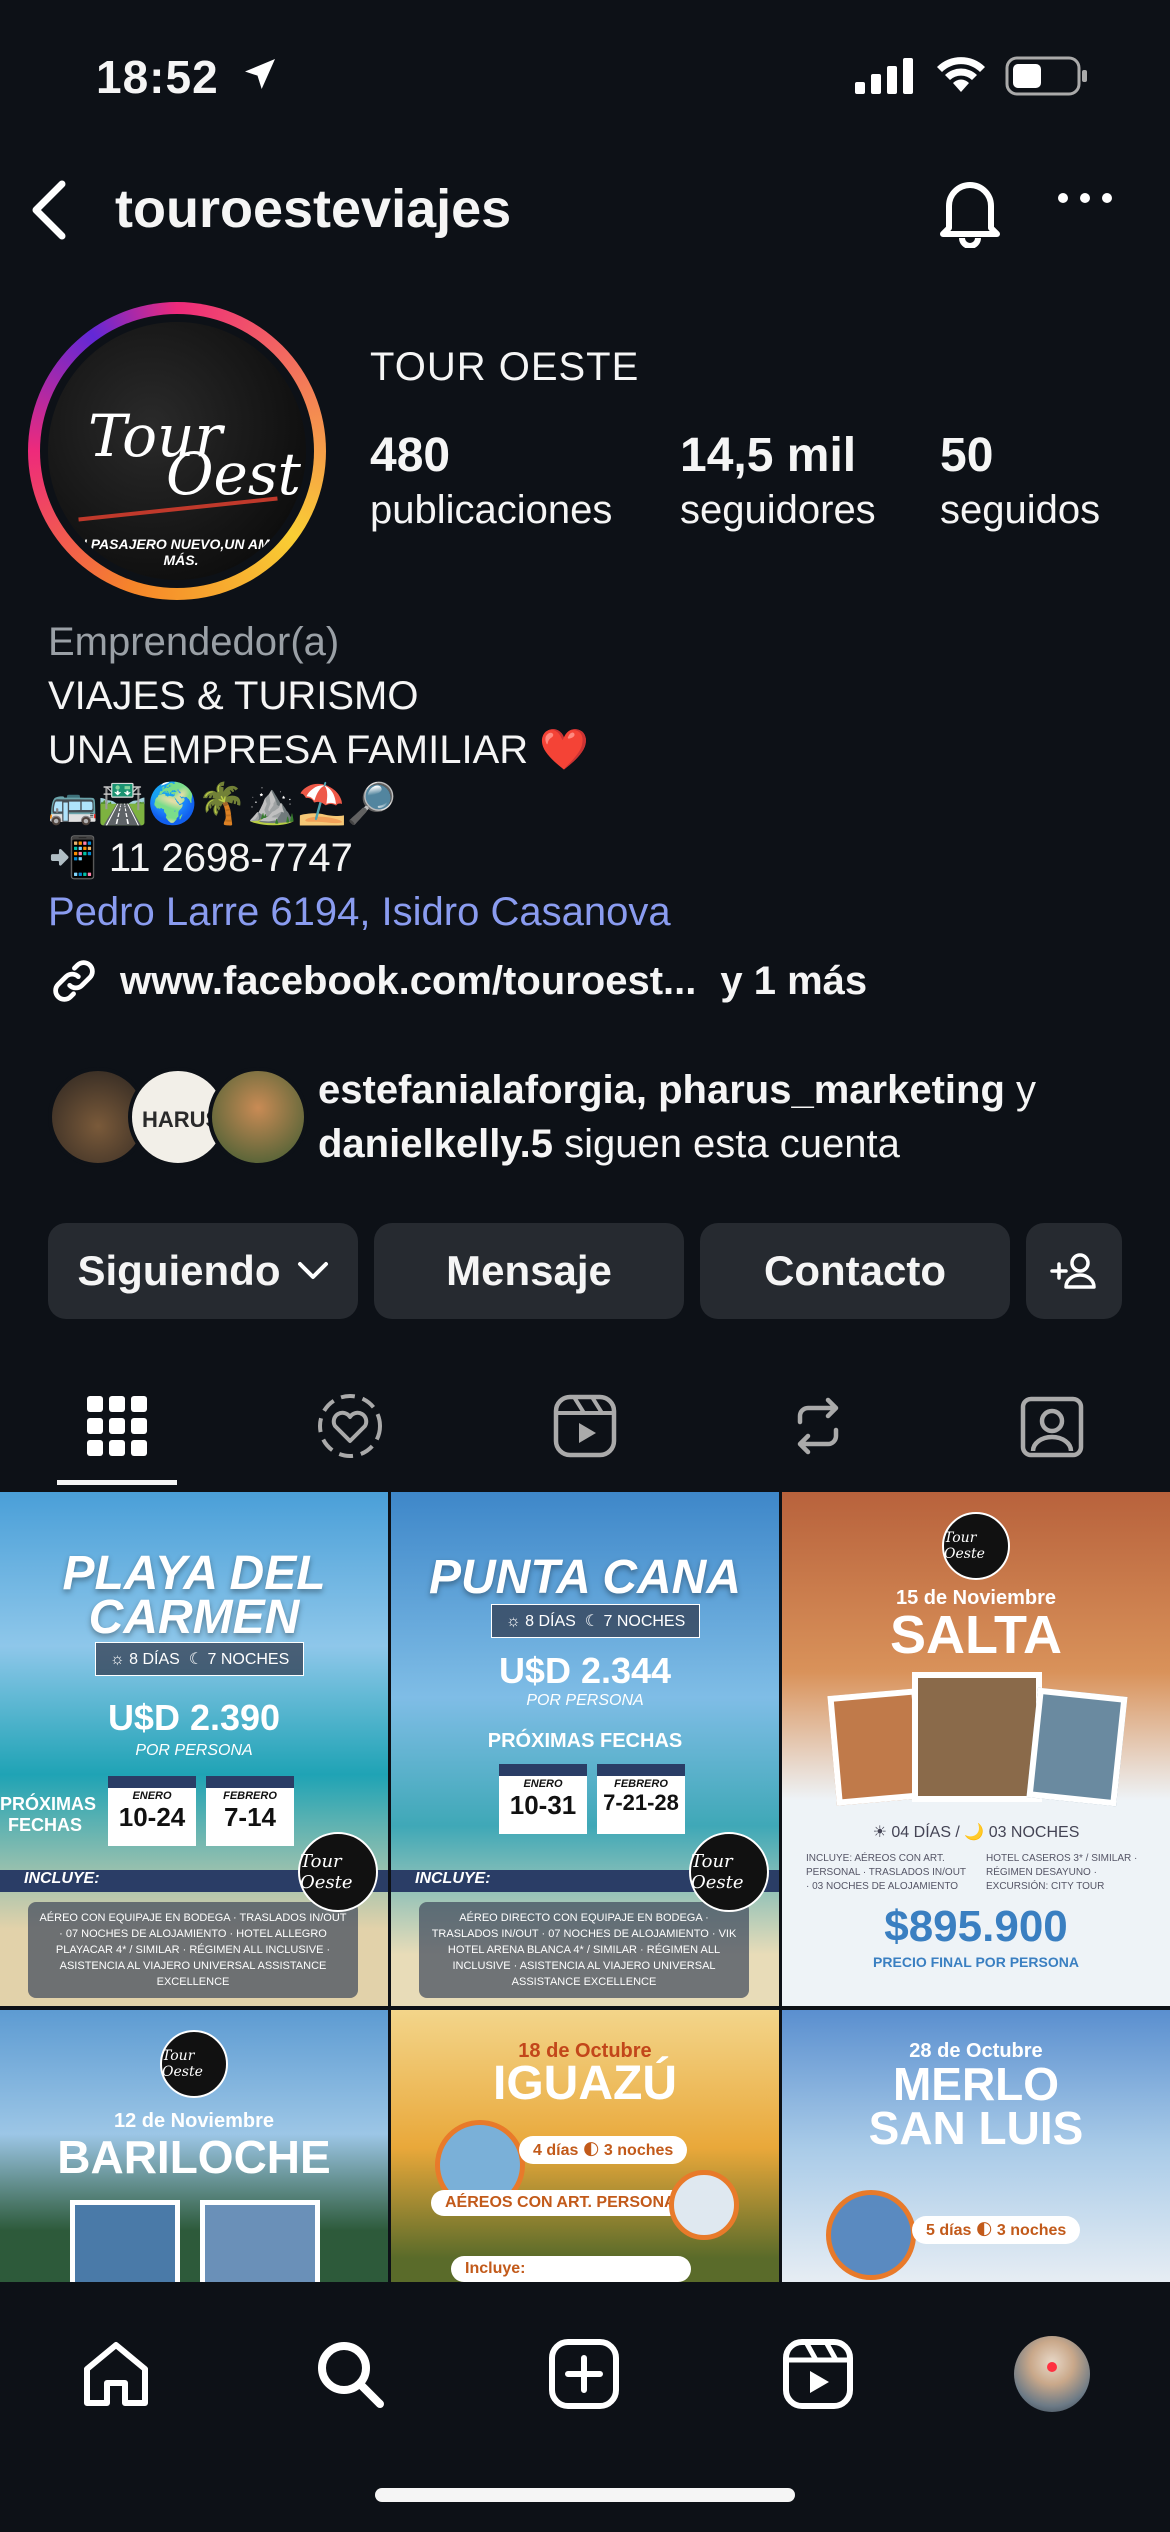 The width and height of the screenshot is (1170, 2532). What do you see at coordinates (976, 1635) in the screenshot?
I see `post-title: SALTA` at bounding box center [976, 1635].